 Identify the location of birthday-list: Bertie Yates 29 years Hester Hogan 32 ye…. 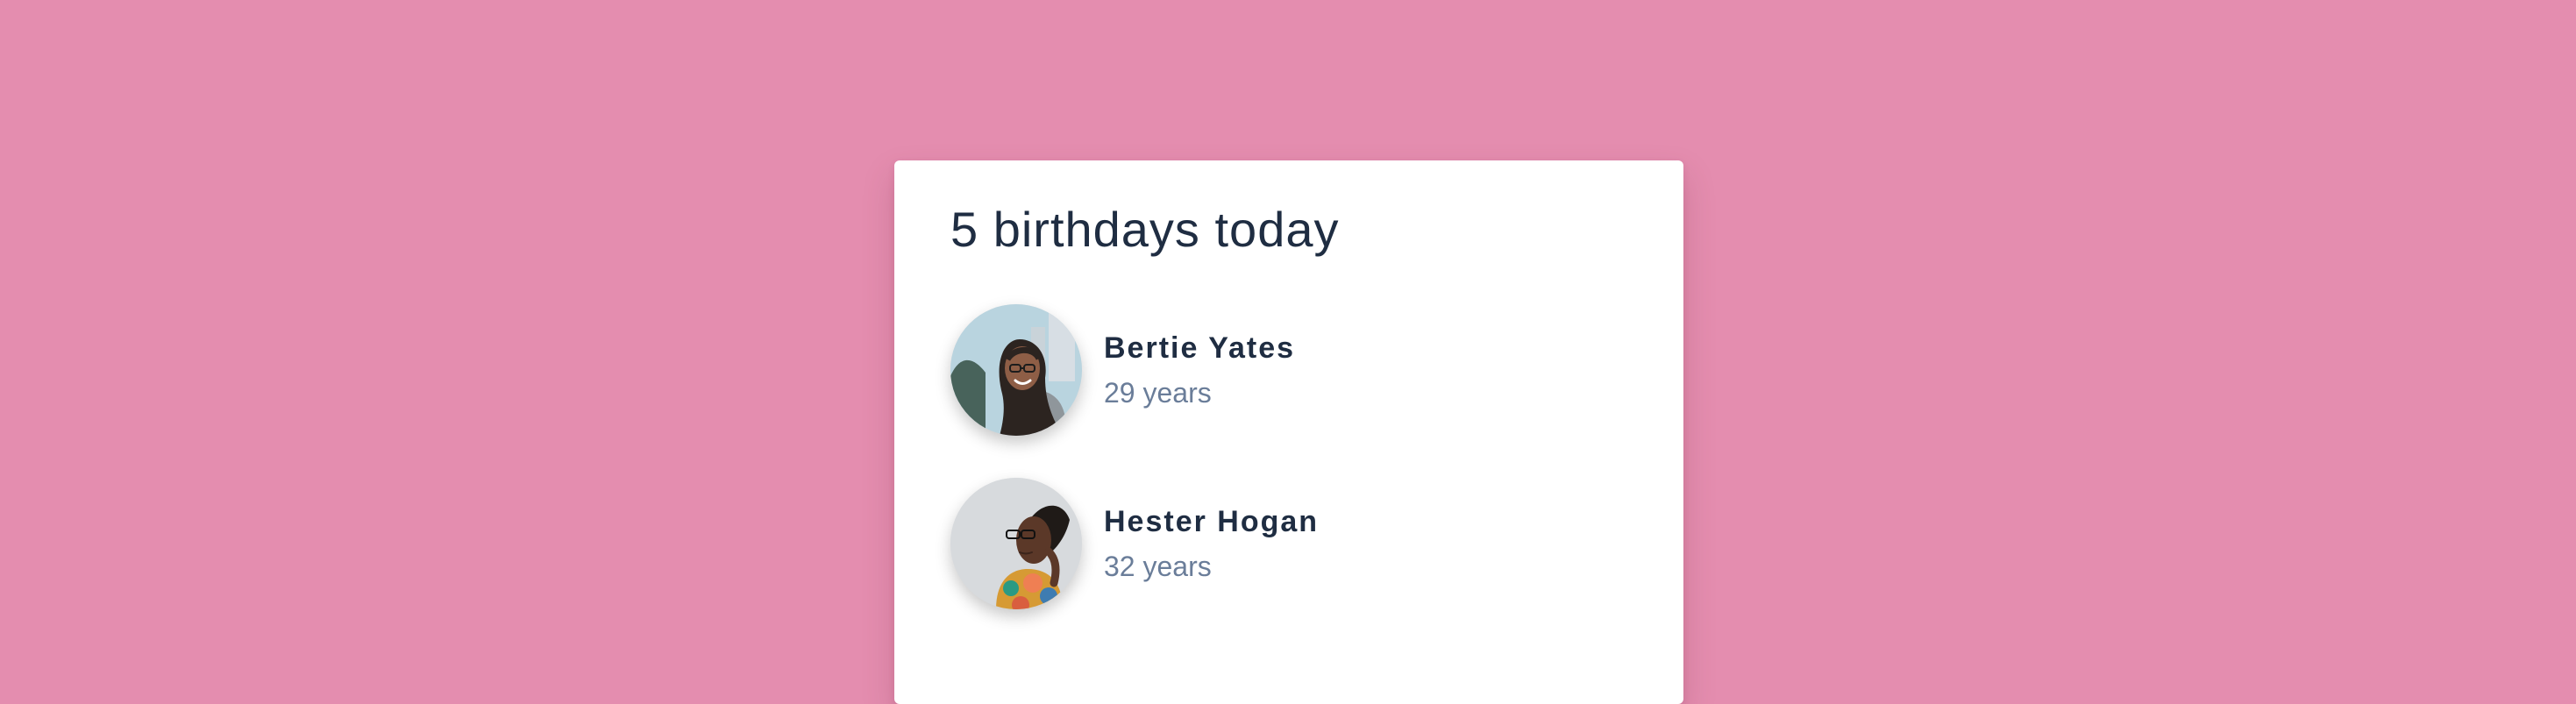
(1288, 457).